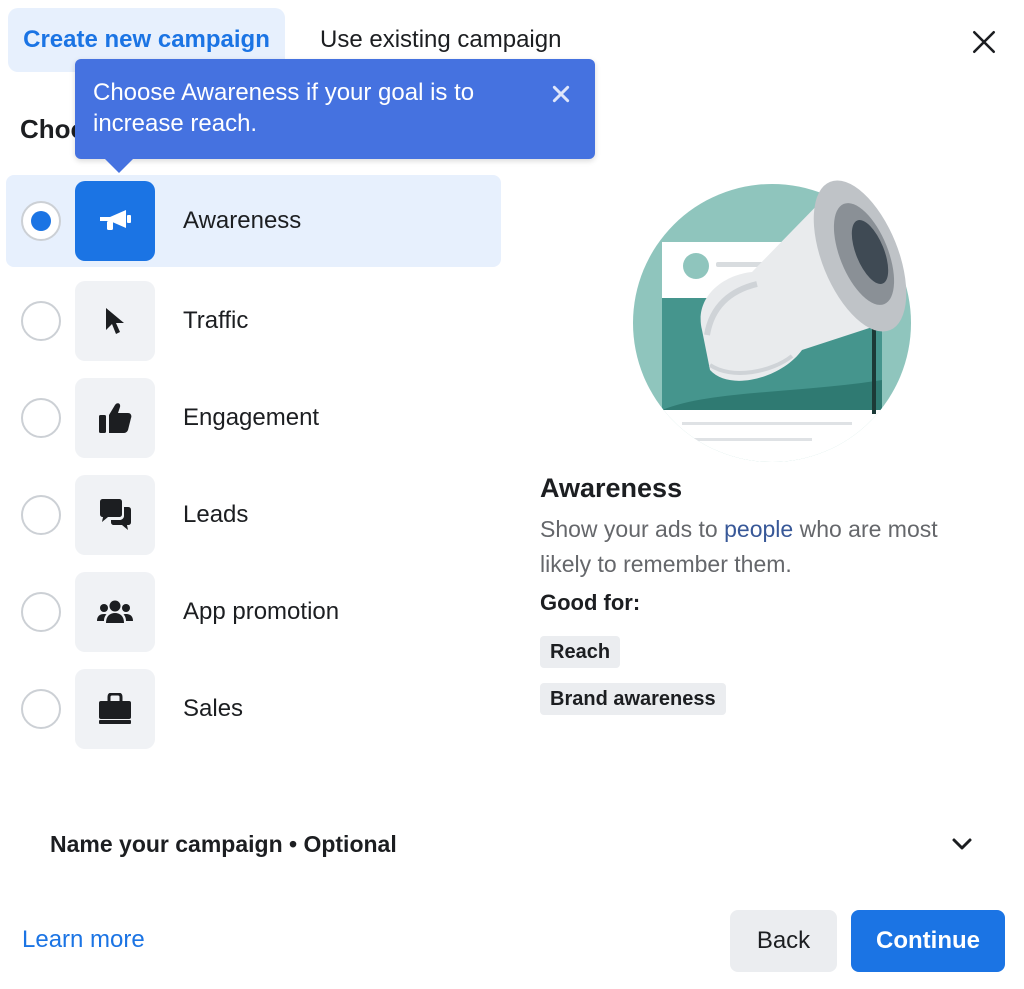 The image size is (1024, 989). I want to click on tooltip-arrow, so click(119, 166).